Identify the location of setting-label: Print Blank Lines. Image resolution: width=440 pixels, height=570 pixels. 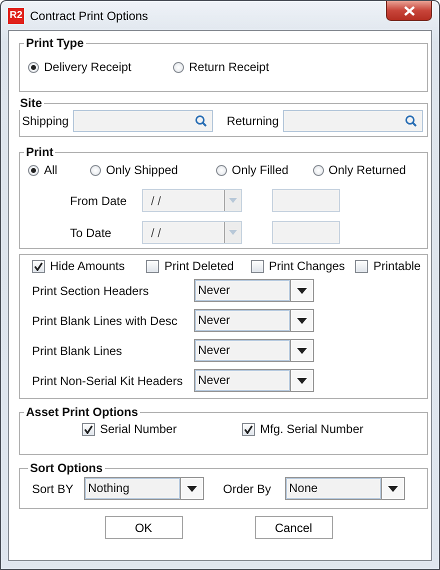
(78, 351).